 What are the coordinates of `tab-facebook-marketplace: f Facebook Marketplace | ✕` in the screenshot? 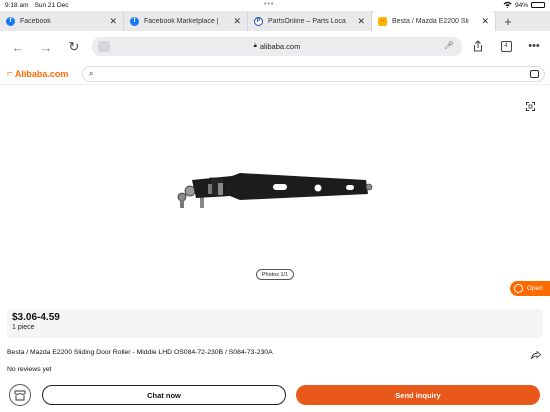 It's located at (186, 21).